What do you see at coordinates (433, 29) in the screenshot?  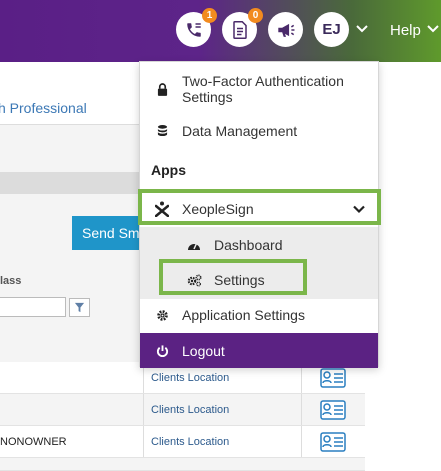 I see `help-chevron-down-icon` at bounding box center [433, 29].